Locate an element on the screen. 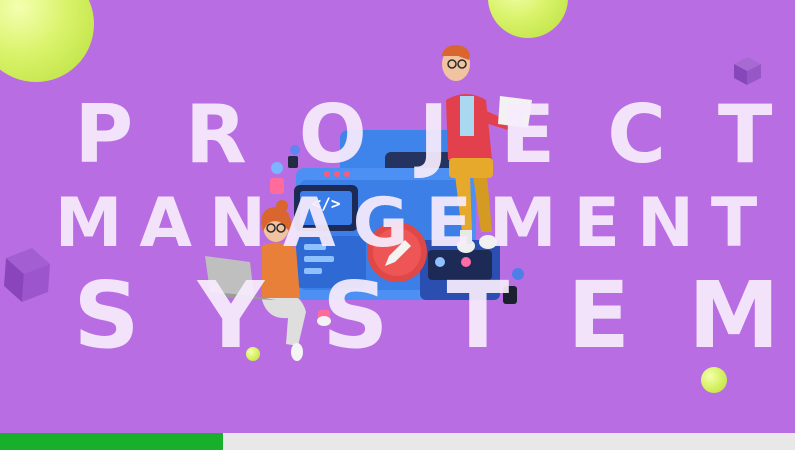 The width and height of the screenshot is (795, 450). video-progress-bar is located at coordinates (397, 441).